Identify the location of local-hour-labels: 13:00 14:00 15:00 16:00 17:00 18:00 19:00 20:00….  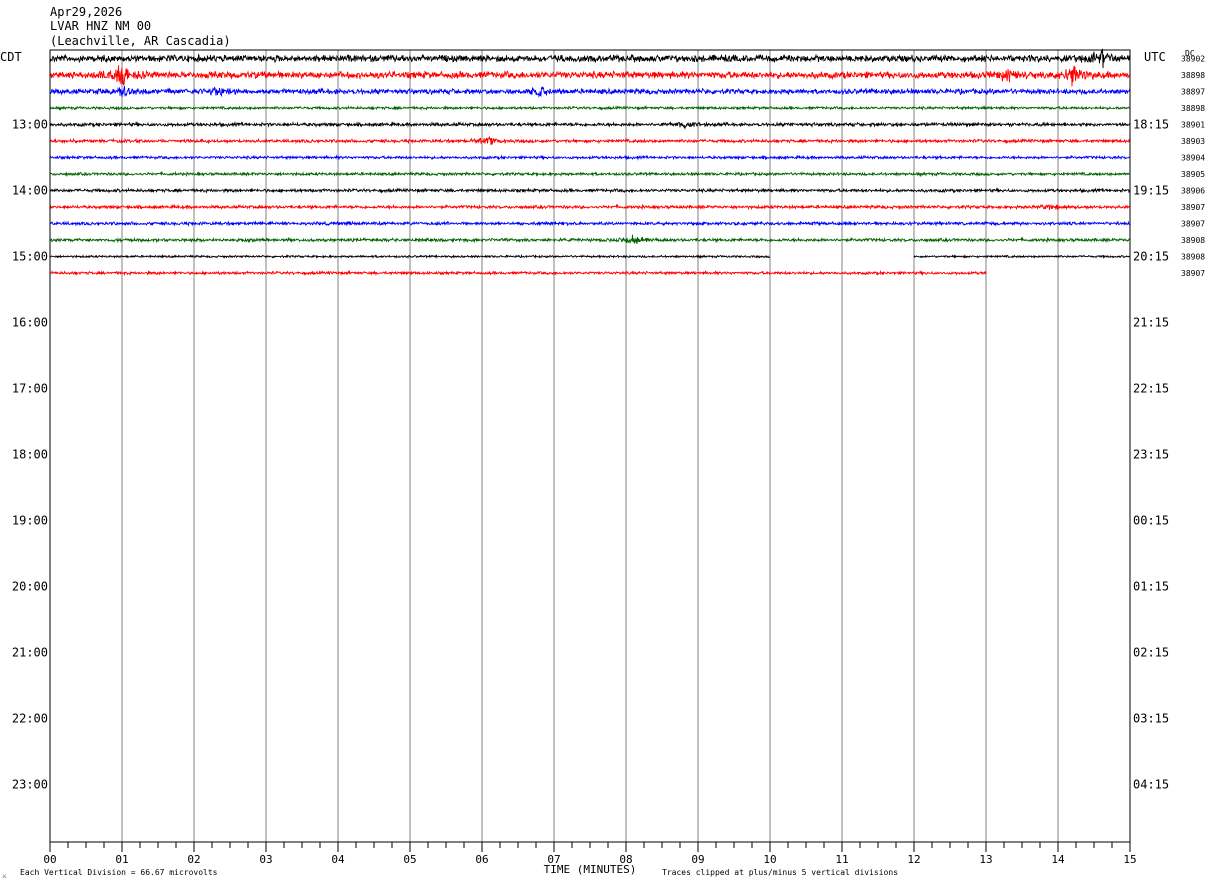
(30, 455).